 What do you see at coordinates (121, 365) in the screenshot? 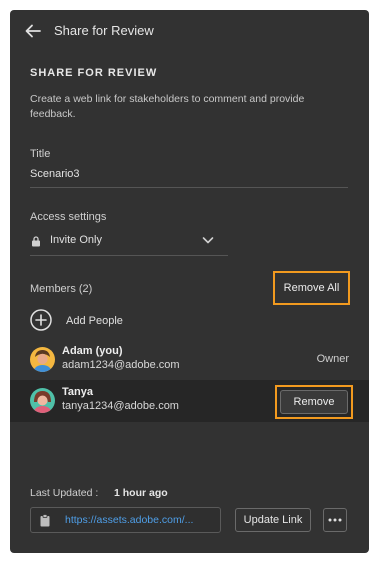
I see `member-email: adam1234@adobe.com` at bounding box center [121, 365].